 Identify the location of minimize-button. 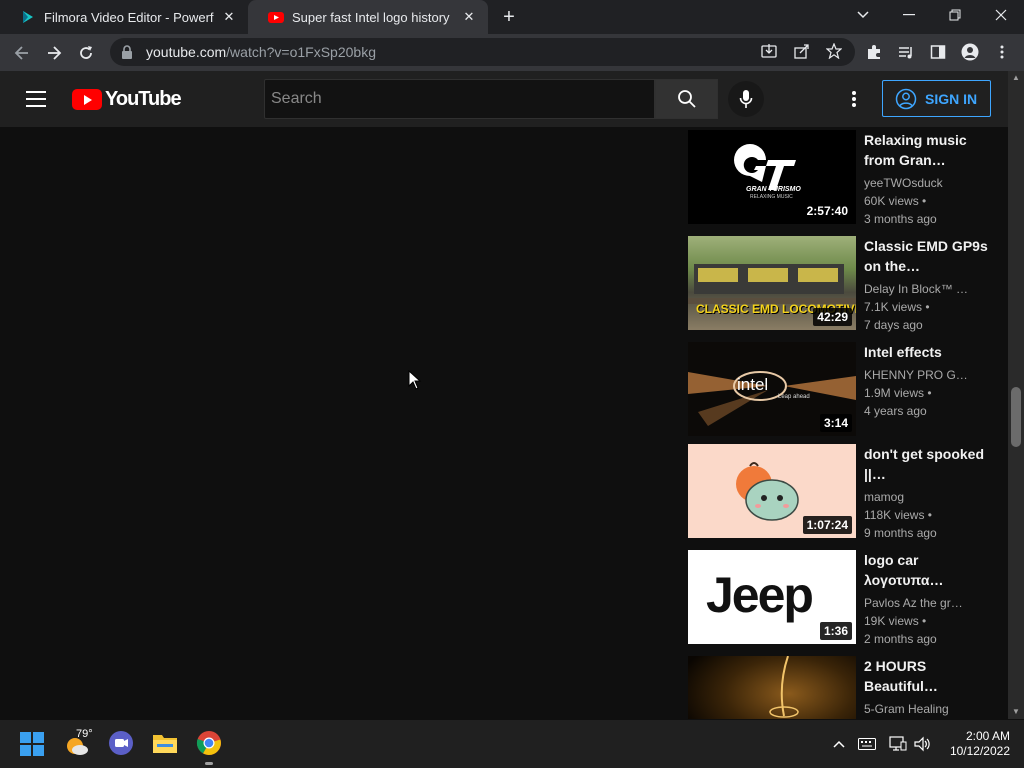
(909, 15).